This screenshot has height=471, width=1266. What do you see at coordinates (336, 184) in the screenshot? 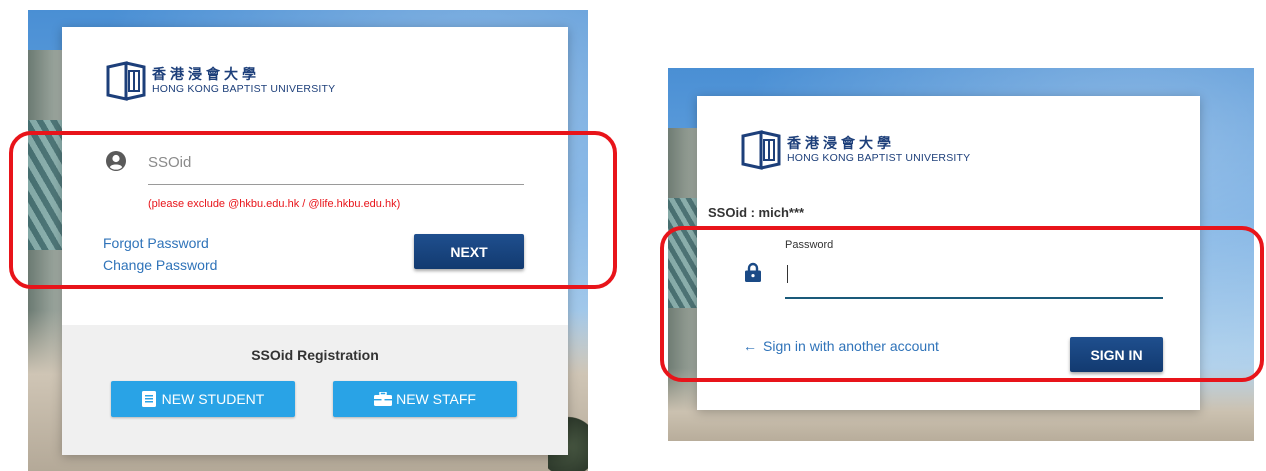
I see `ssoid-underline` at bounding box center [336, 184].